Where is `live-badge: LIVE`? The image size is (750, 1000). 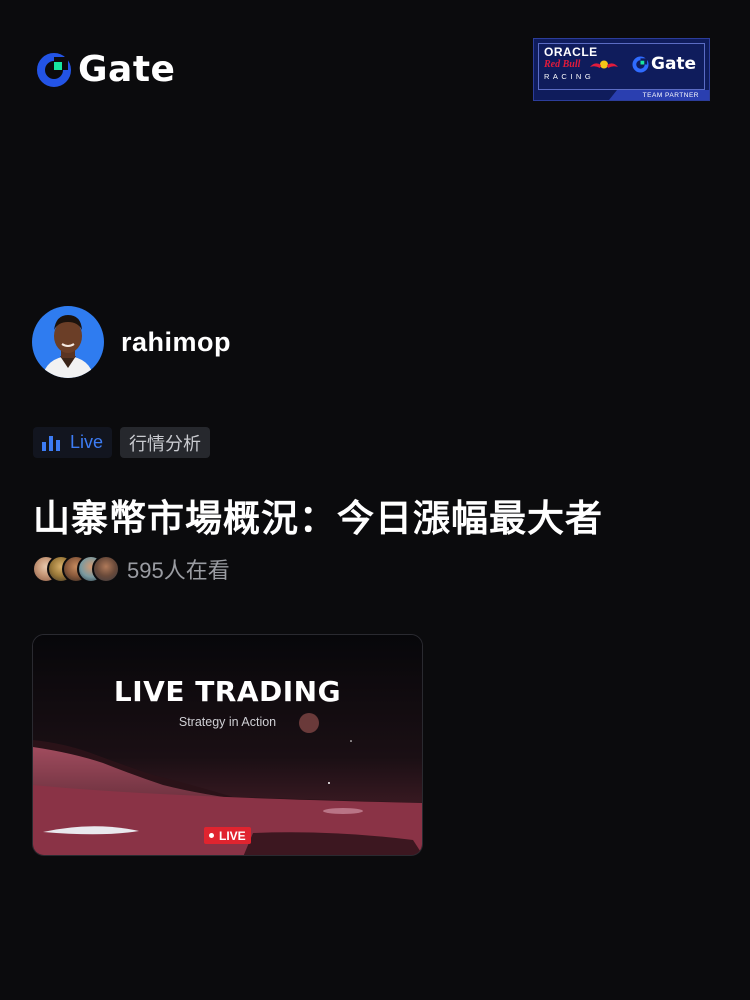
live-badge: LIVE is located at coordinates (227, 835).